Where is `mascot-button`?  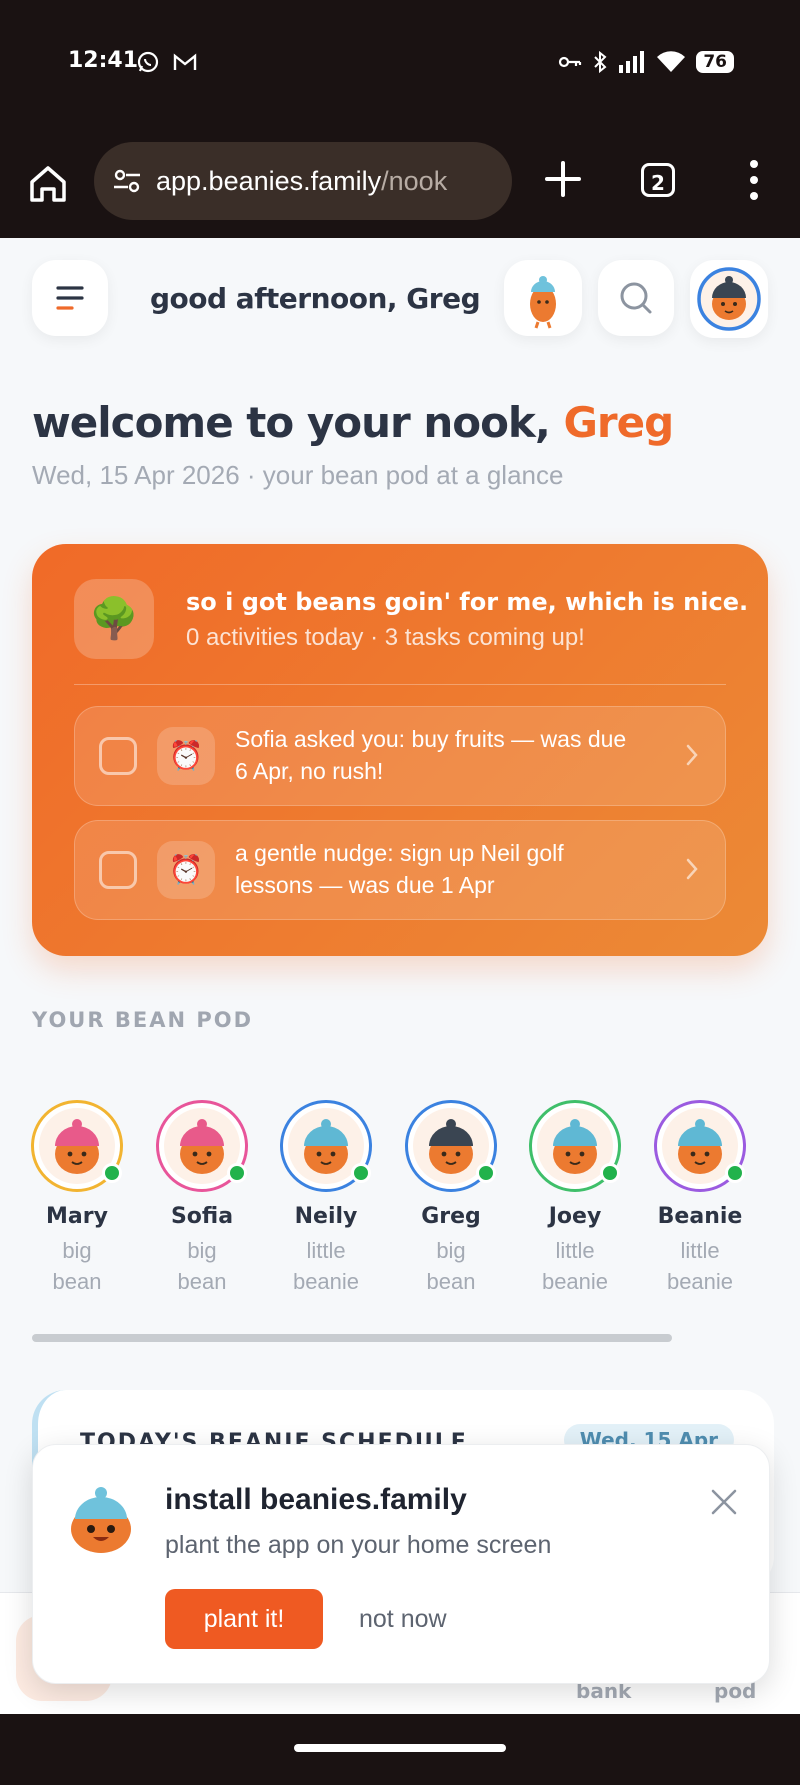
mascot-button is located at coordinates (543, 298).